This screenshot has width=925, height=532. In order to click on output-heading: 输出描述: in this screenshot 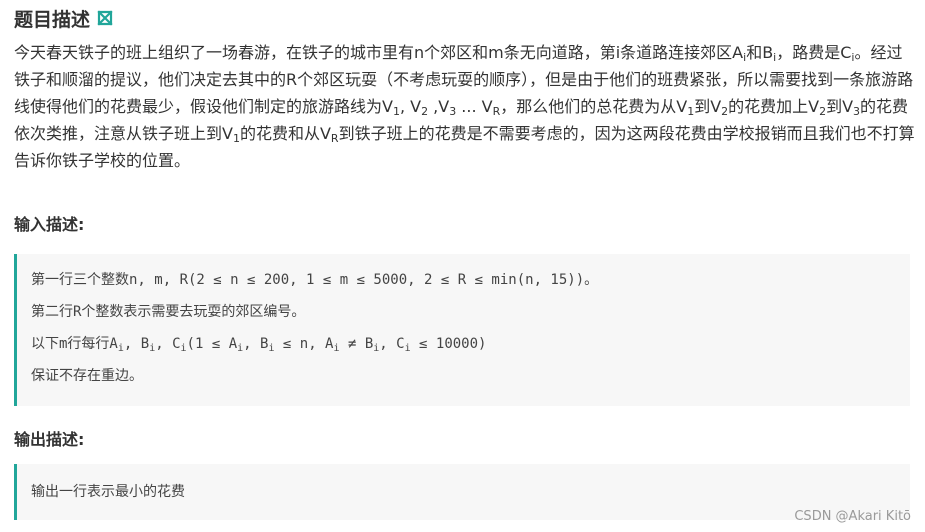, I will do `click(49, 439)`.